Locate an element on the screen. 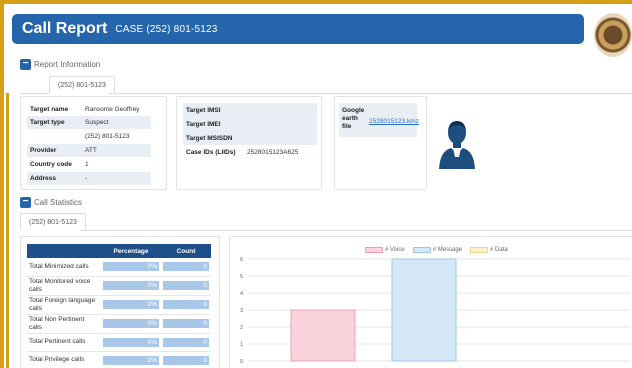  target-id-key: Case IDs (LIIDs) is located at coordinates (211, 152).